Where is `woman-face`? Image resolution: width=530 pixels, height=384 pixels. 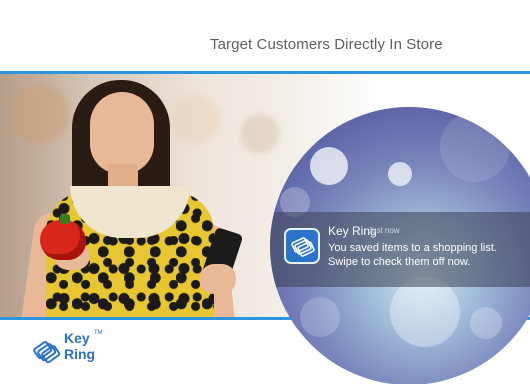 woman-face is located at coordinates (122, 133).